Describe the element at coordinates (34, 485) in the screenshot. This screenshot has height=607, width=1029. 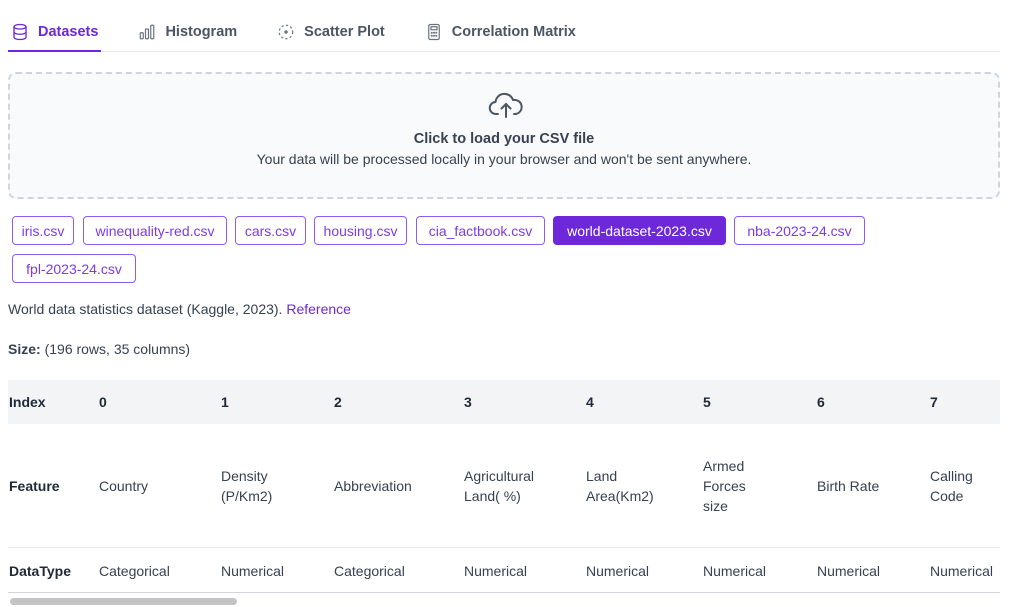
I see `row-header: Feature` at that location.